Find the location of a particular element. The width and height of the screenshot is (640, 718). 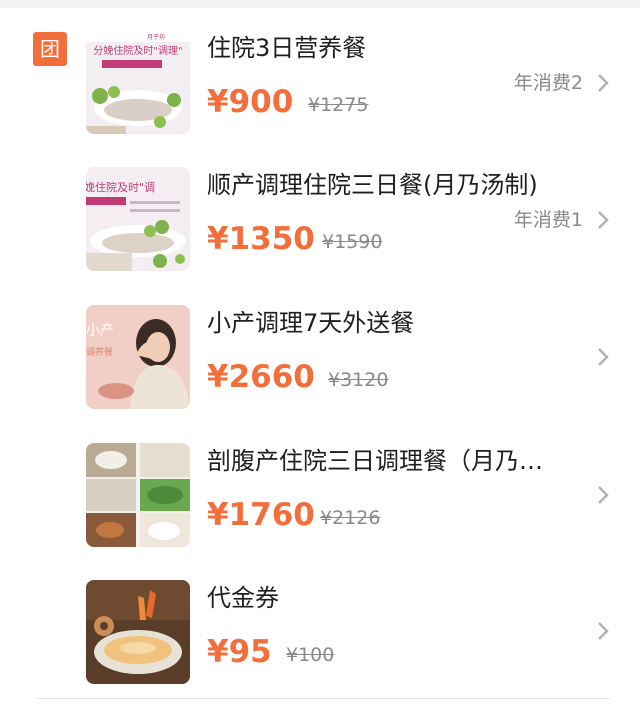

deal-original-price: ¥1590 is located at coordinates (352, 242).